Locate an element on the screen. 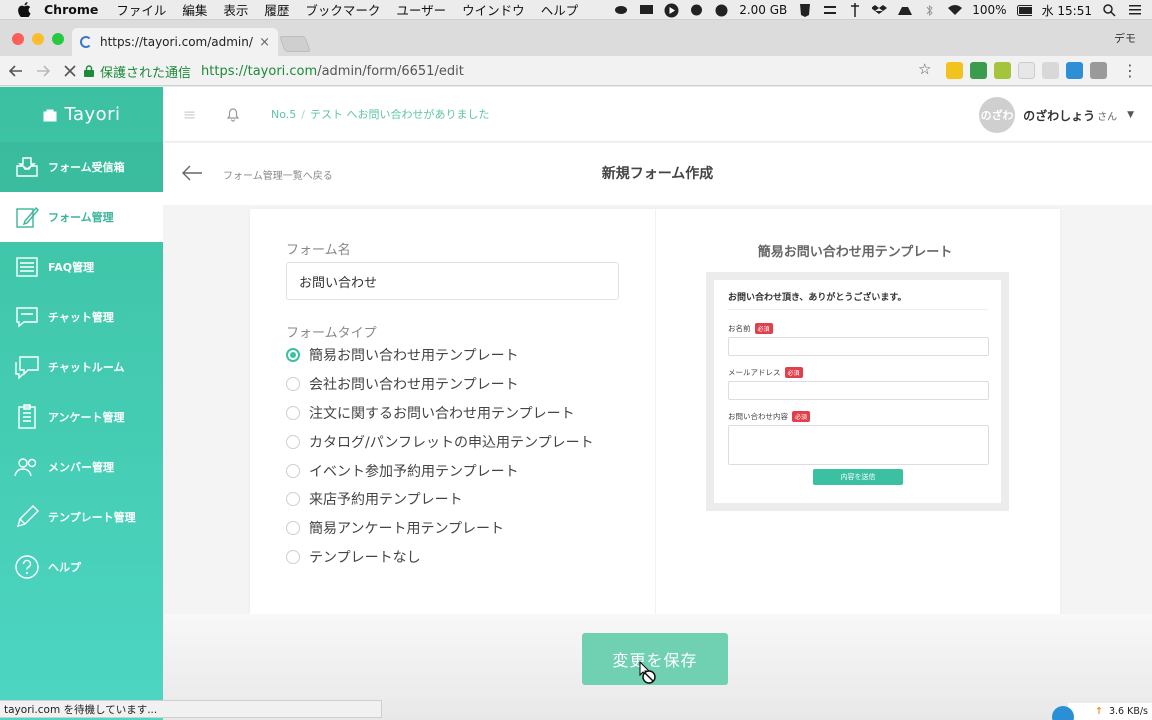 This screenshot has width=1152, height=720. form-type-option-label: 簡易アンケート用テンプレート is located at coordinates (407, 529).